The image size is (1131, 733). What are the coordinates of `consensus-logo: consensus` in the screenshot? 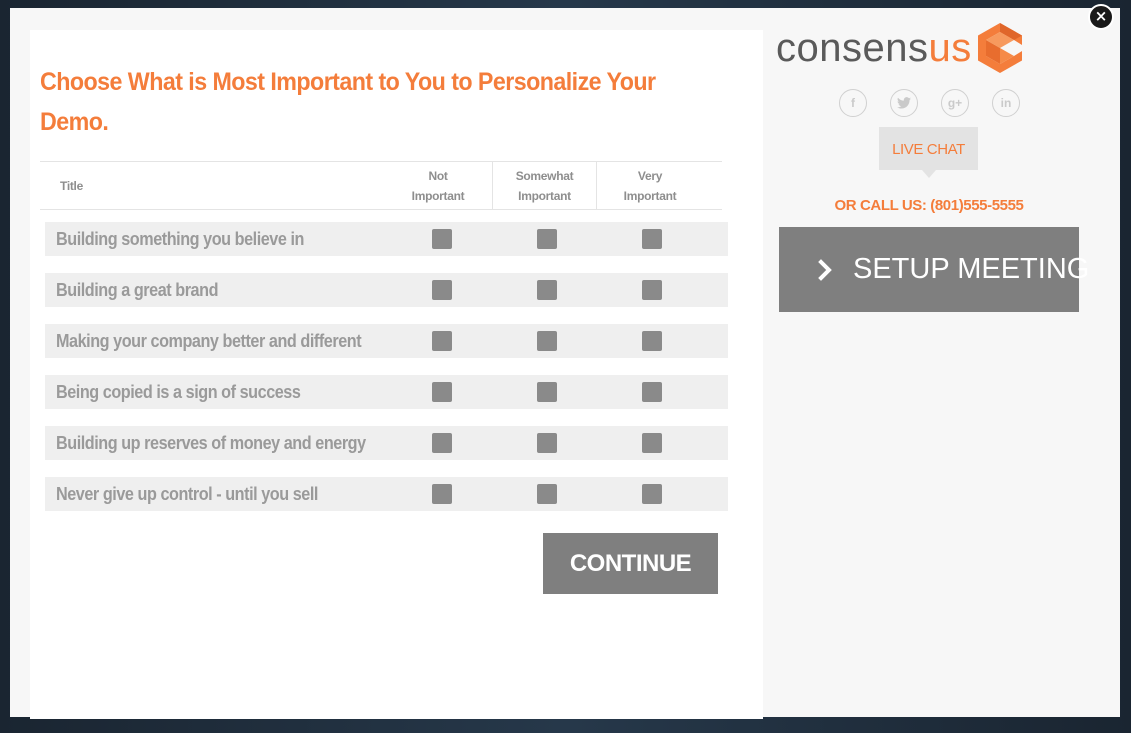 It's located at (899, 48).